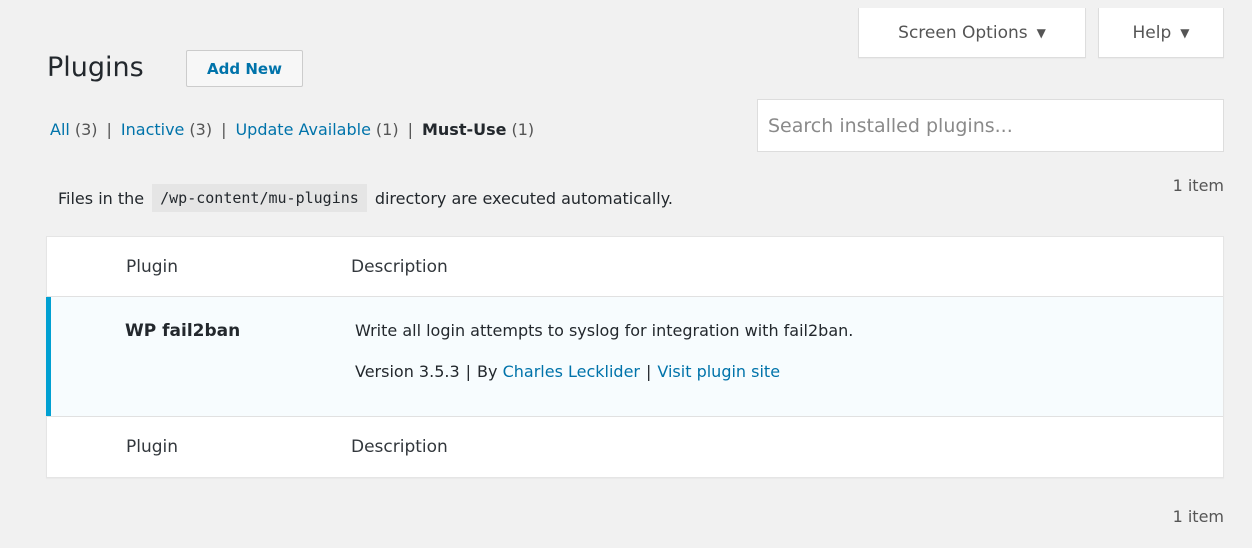 The width and height of the screenshot is (1252, 548). Describe the element at coordinates (153, 129) in the screenshot. I see `filter-inactive-link: Inactive` at that location.